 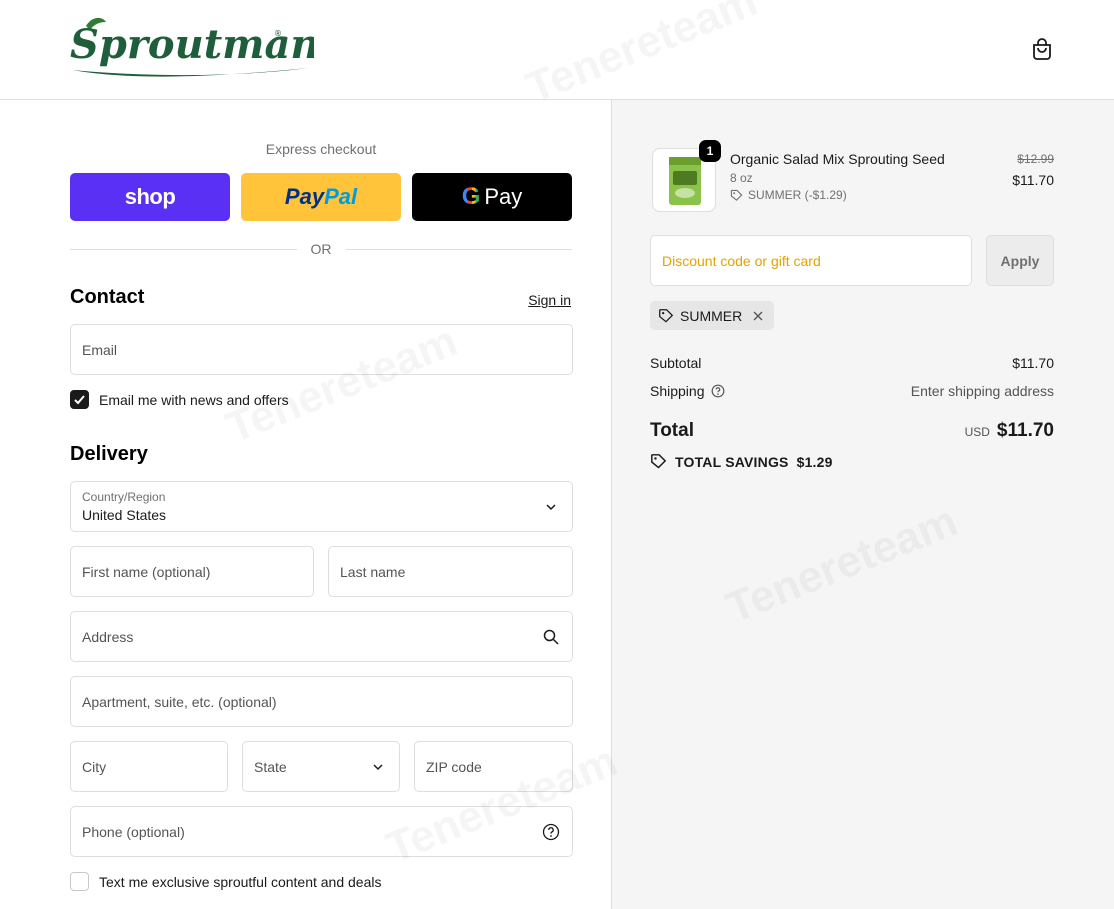 I want to click on paypal-label-pay: Pay, so click(x=304, y=196).